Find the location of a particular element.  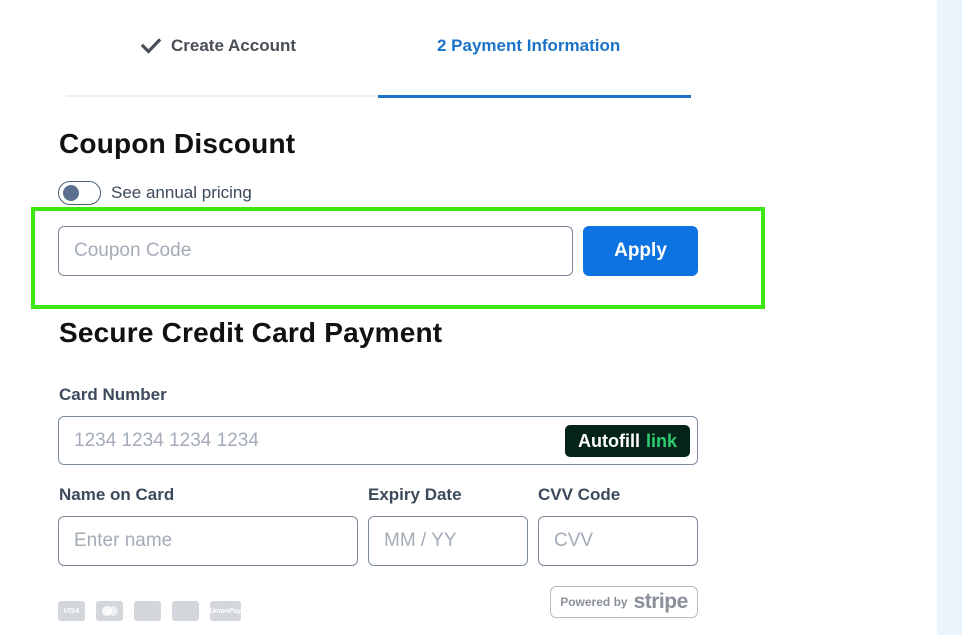

check-icon is located at coordinates (151, 46).